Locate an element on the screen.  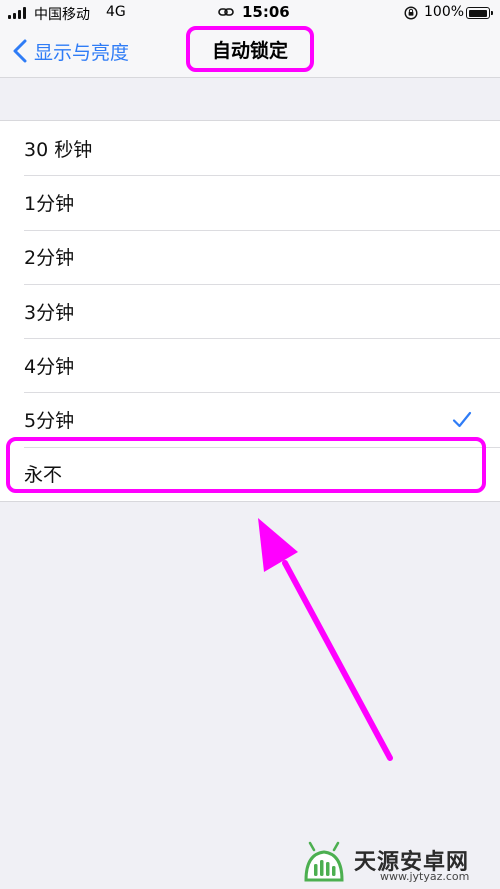
option-5-minutes: 5分钟 is located at coordinates (250, 419).